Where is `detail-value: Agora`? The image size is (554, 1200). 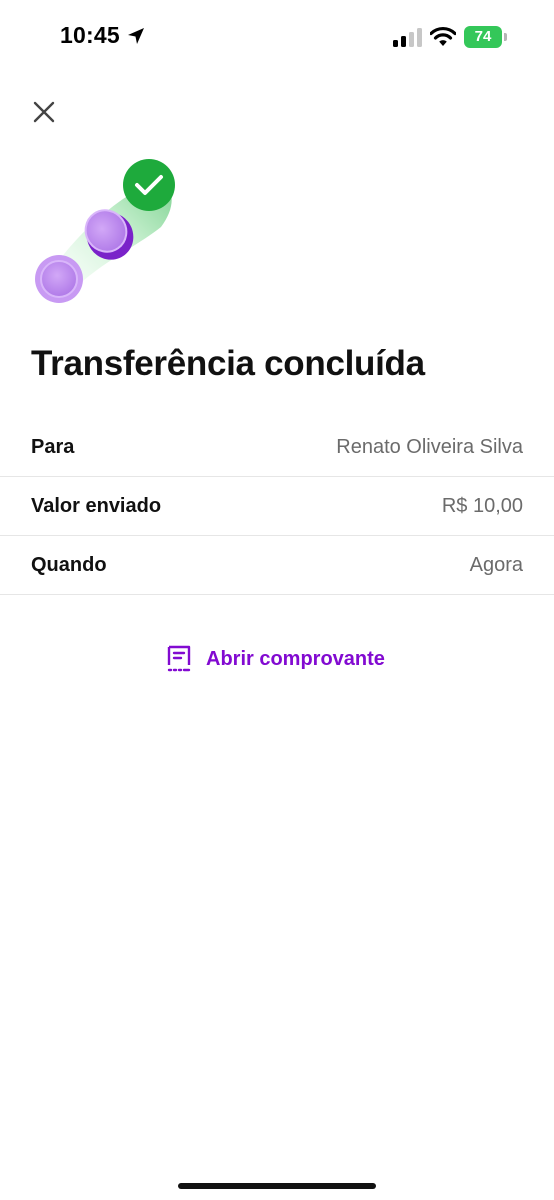 detail-value: Agora is located at coordinates (496, 565).